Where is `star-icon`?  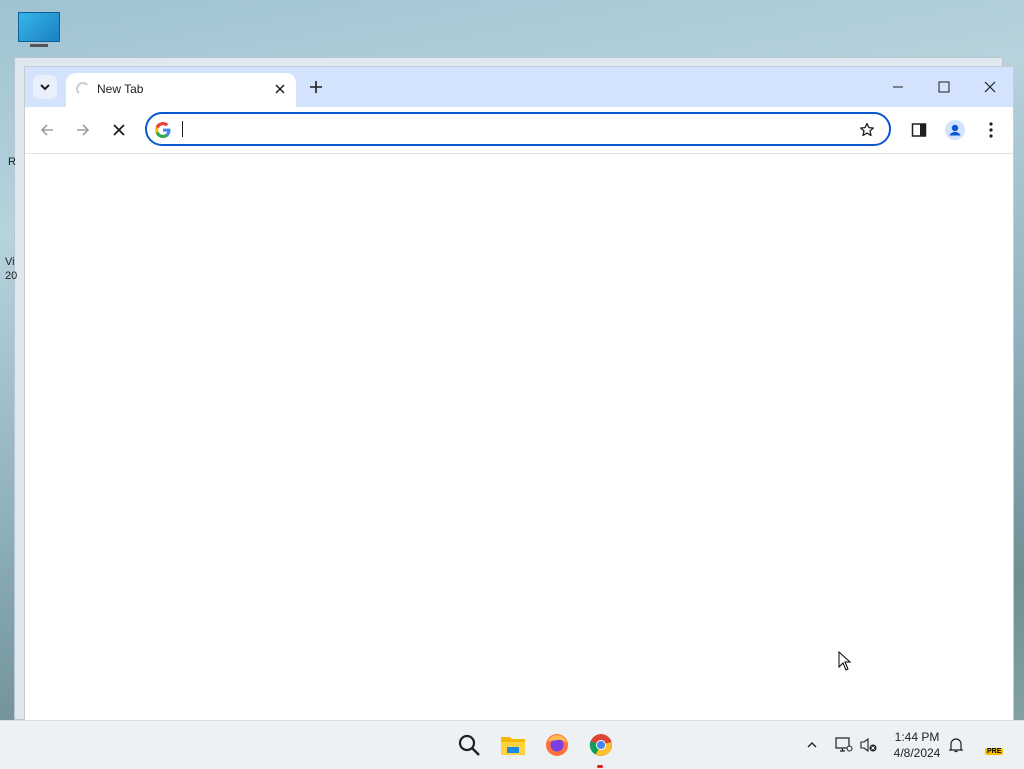 star-icon is located at coordinates (867, 129).